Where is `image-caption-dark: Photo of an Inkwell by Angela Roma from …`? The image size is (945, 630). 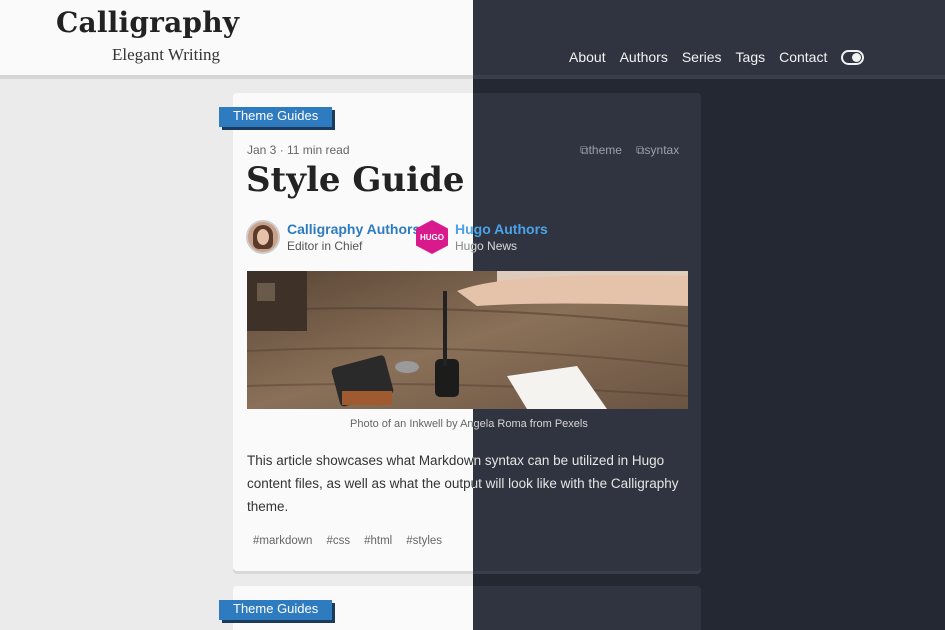 image-caption-dark: Photo of an Inkwell by Angela Roma from … is located at coordinates (530, 424).